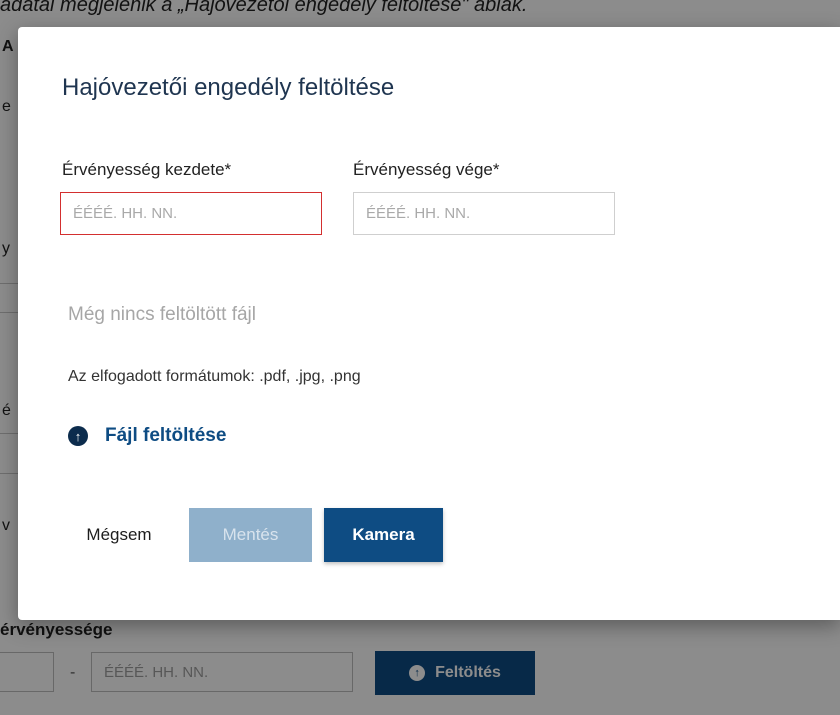 Image resolution: width=840 pixels, height=715 pixels. I want to click on validity-end-label: Érvényesség vége*, so click(426, 169).